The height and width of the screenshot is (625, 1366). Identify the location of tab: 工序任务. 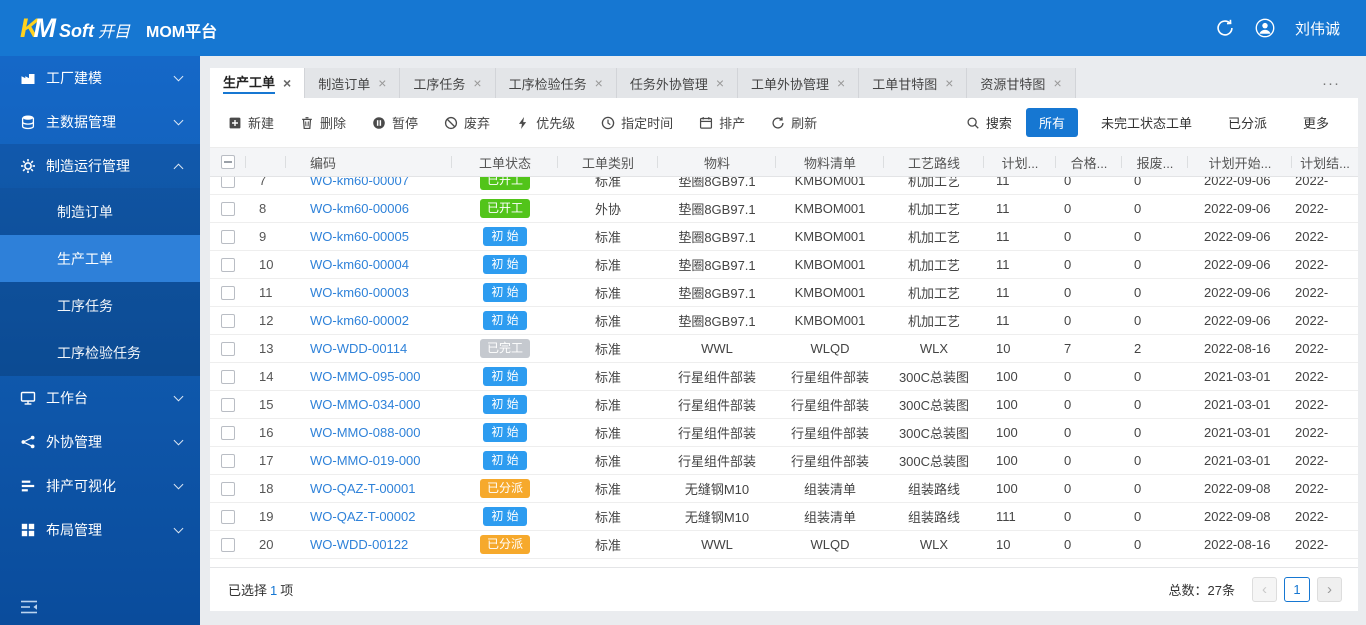
(448, 83).